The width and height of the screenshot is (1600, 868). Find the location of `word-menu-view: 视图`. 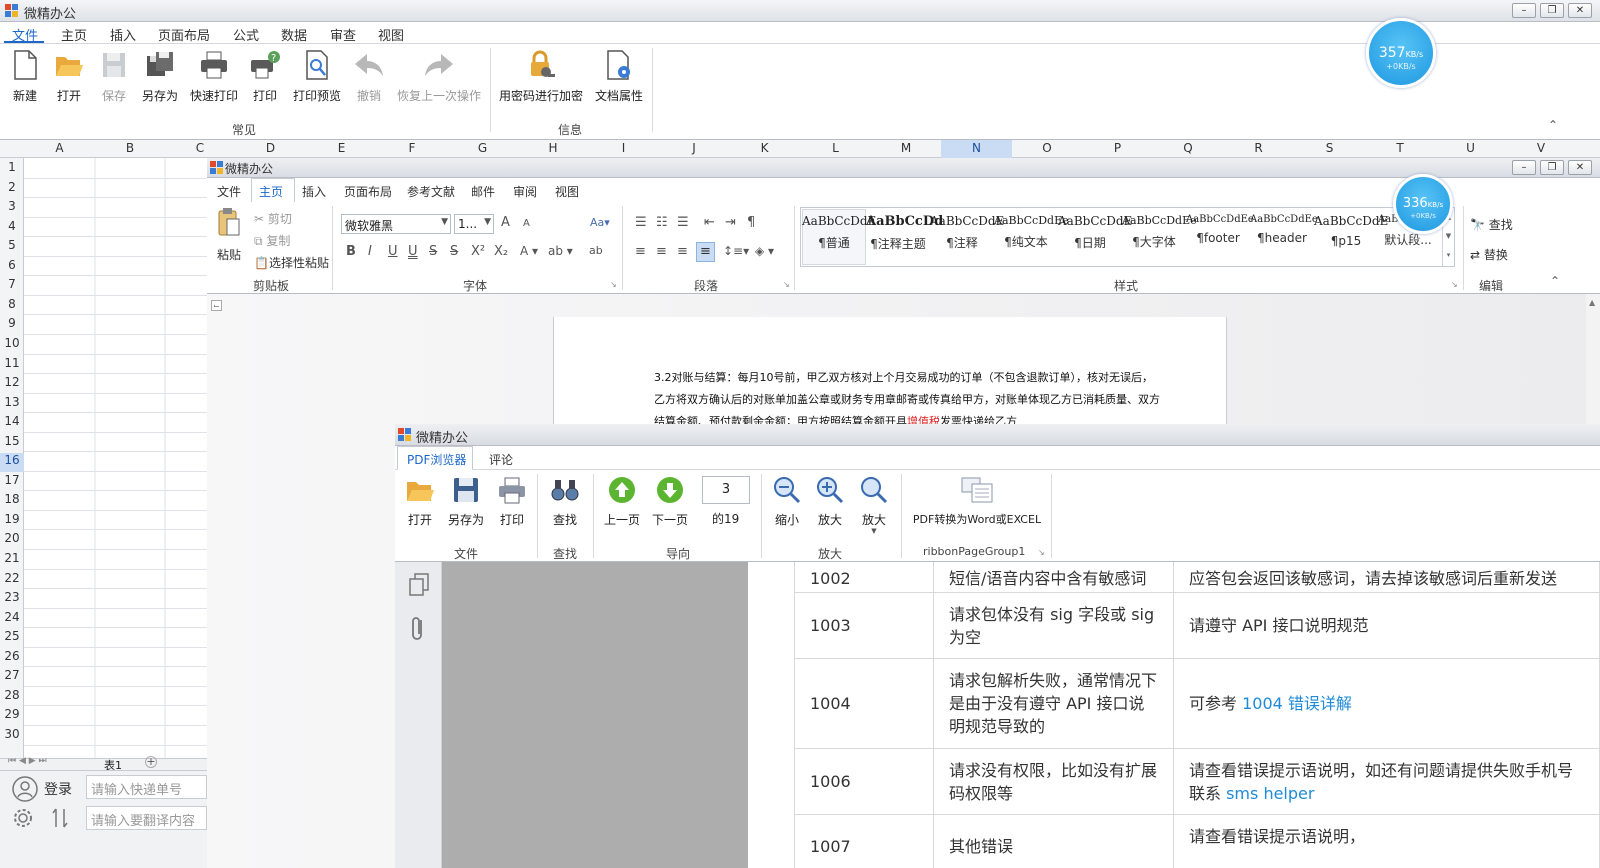

word-menu-view: 视图 is located at coordinates (567, 191).